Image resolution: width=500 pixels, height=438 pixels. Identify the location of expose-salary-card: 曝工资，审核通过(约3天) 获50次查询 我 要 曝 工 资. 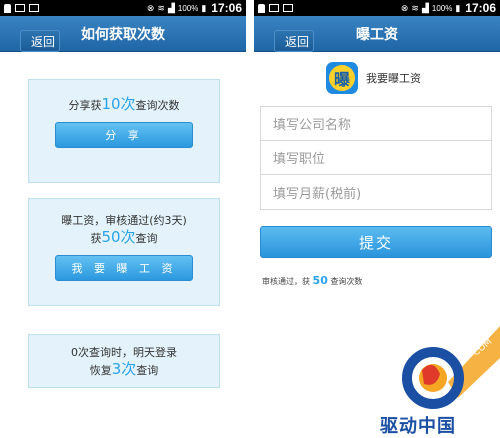
(124, 252).